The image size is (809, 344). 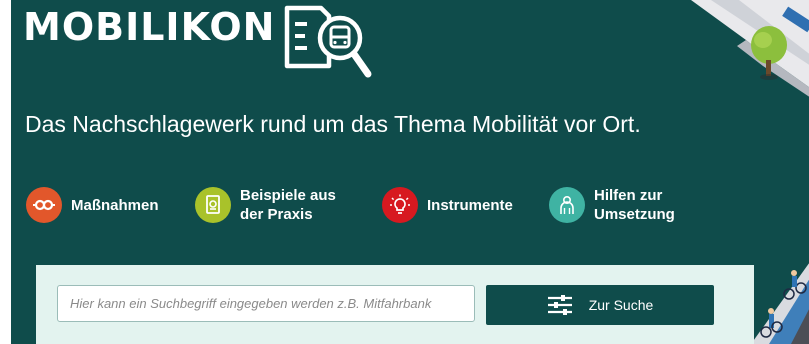 I want to click on nav-item-instrumente: Instrumente, so click(x=447, y=205).